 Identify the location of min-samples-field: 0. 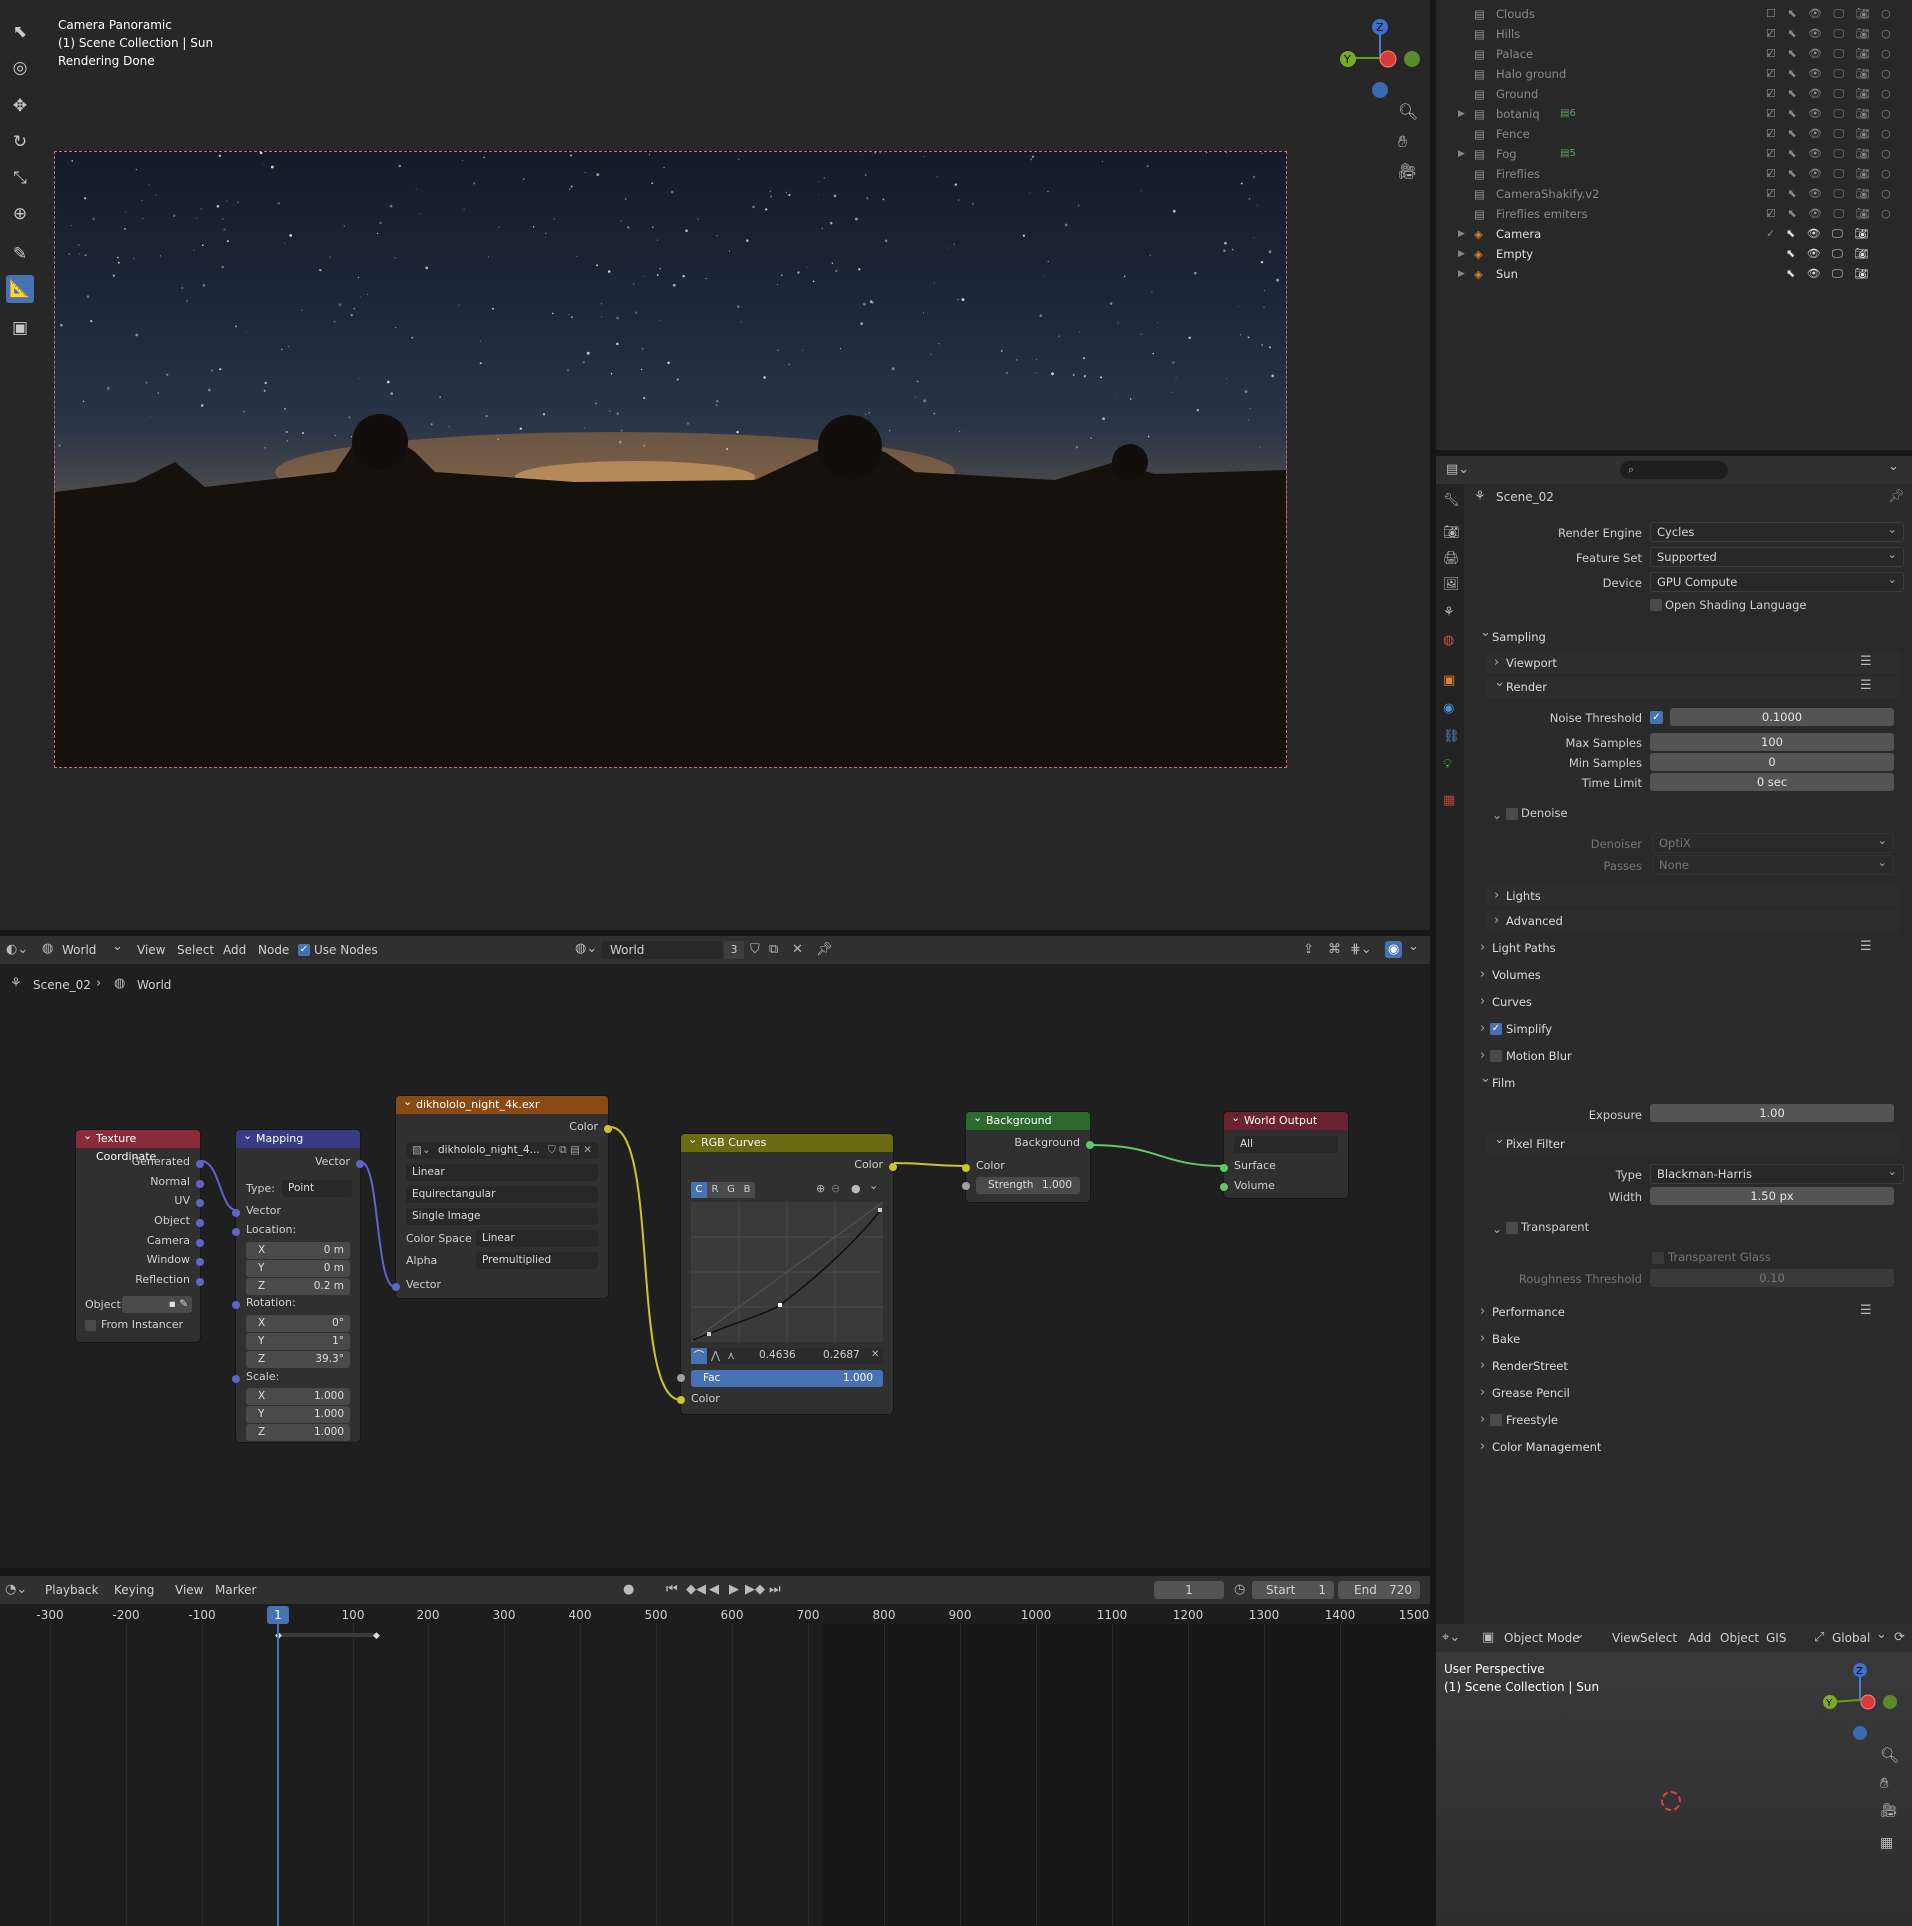
(1772, 762).